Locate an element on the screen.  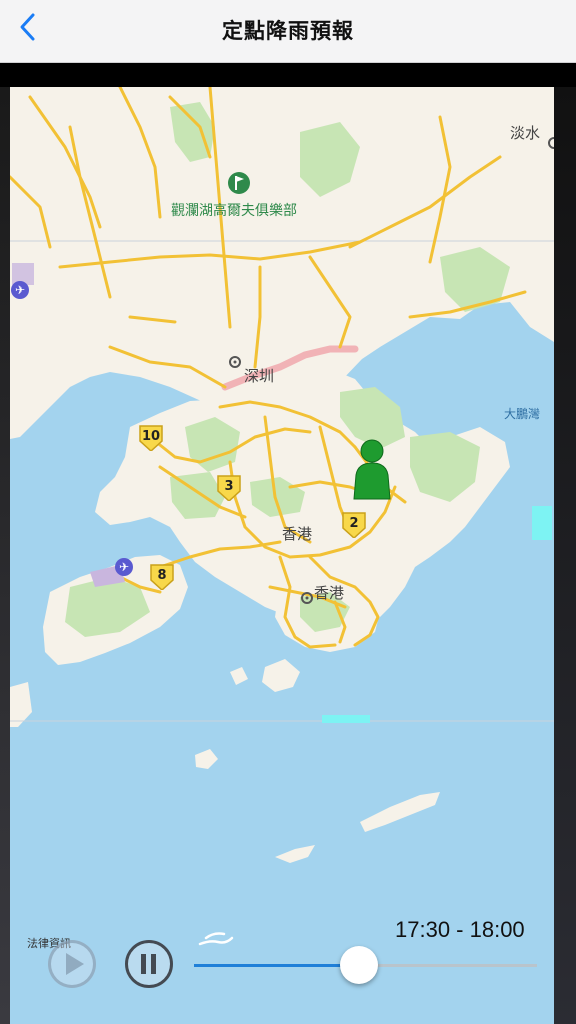
route-shield: 2 is located at coordinates (354, 525).